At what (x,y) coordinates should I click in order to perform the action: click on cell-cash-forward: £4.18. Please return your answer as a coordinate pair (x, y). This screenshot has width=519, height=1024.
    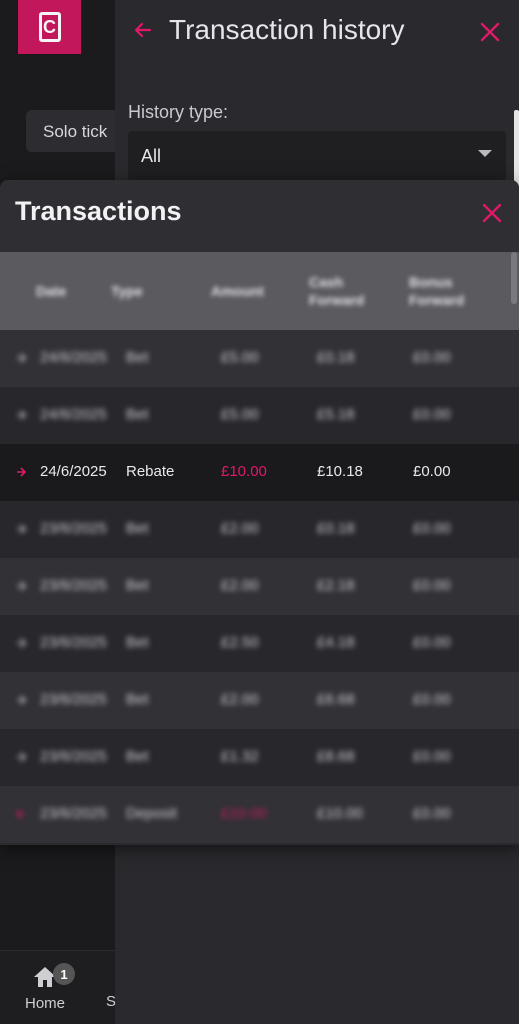
    Looking at the image, I should click on (336, 642).